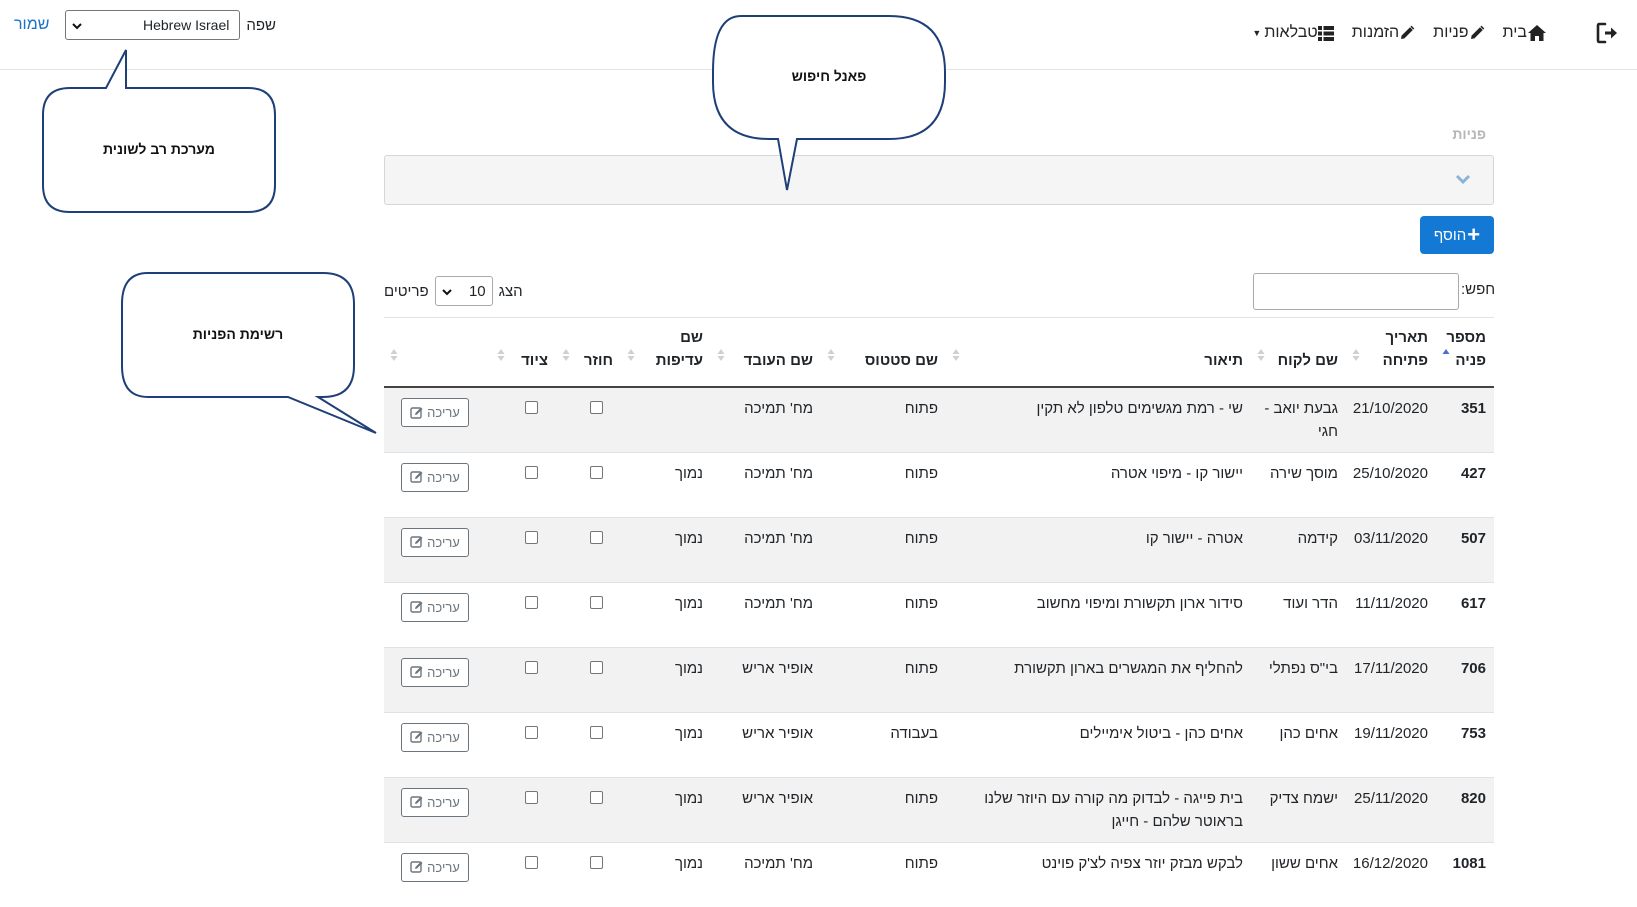 This screenshot has width=1637, height=907. I want to click on col-header-employee: שם העובד, so click(766, 353).